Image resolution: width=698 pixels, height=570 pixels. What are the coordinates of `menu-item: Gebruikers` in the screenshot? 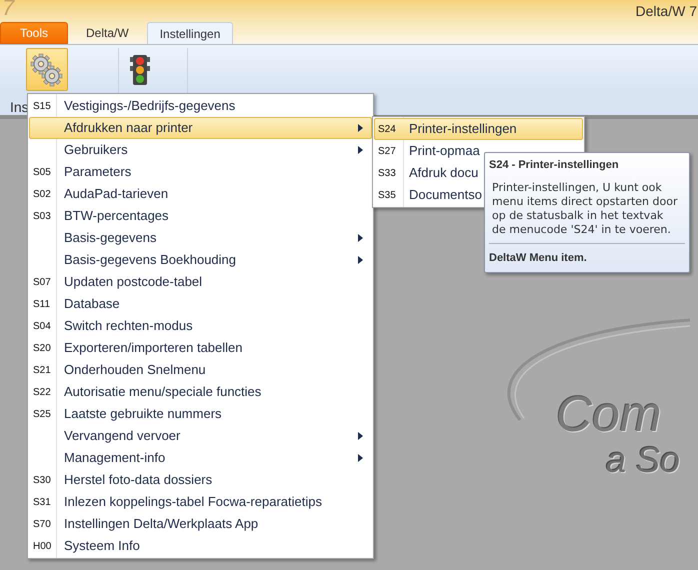 It's located at (200, 150).